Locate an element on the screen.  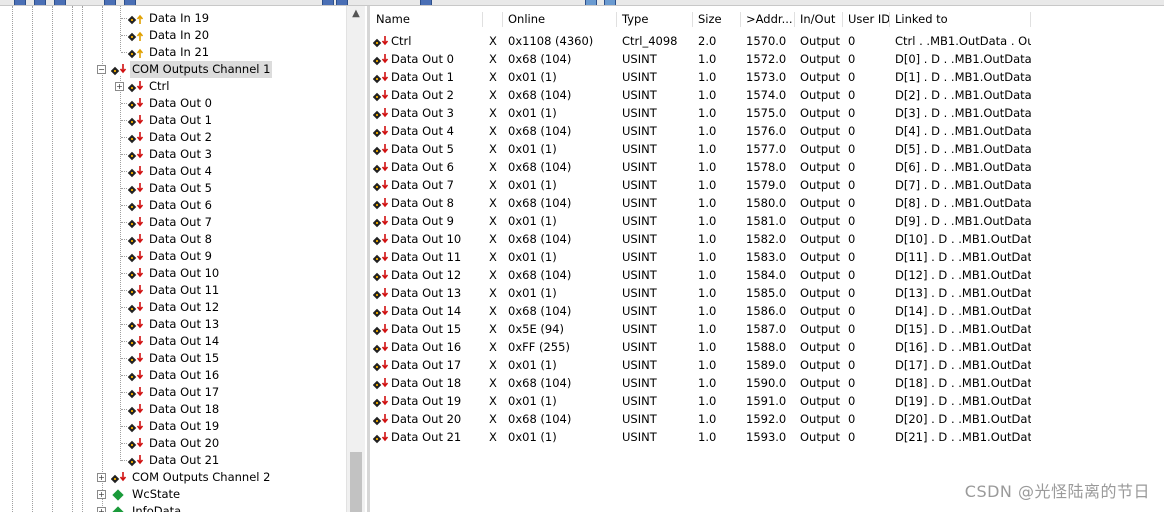
cell-name: Data Out 6 is located at coordinates (422, 167).